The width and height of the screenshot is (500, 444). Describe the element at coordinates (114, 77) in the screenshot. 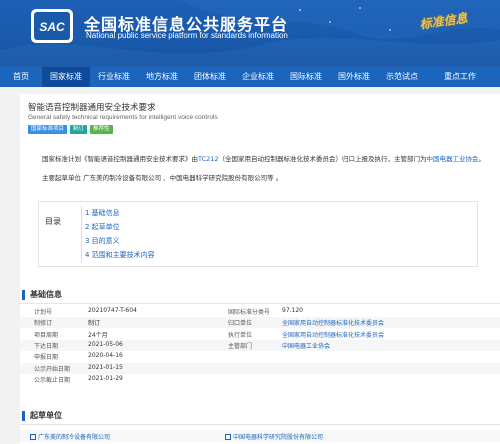

I see `nav-item: 行业标准` at that location.